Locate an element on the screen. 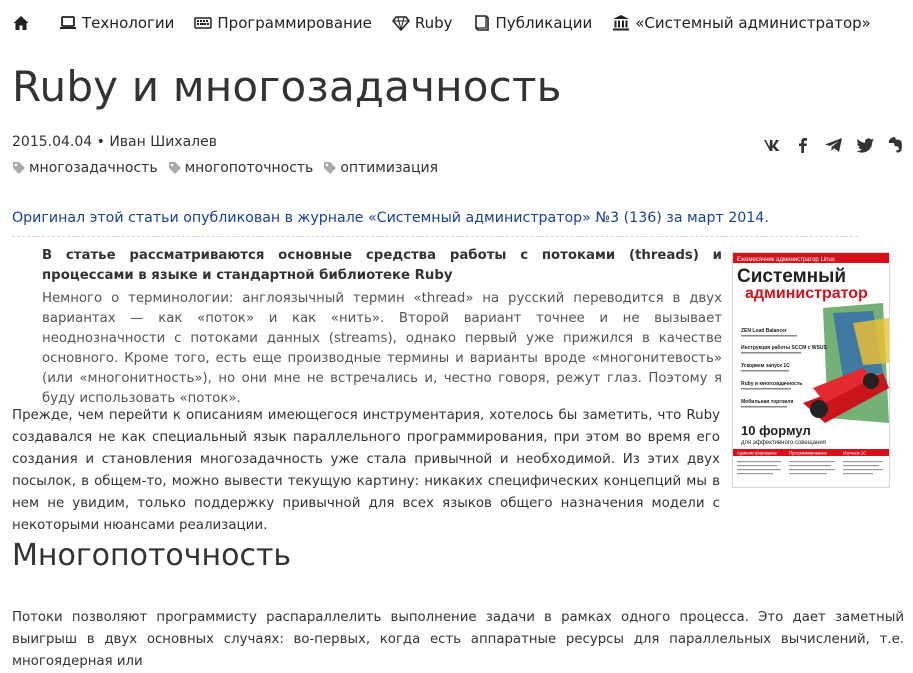 This screenshot has width=913, height=673. magazine-title-line1: Системный is located at coordinates (791, 276).